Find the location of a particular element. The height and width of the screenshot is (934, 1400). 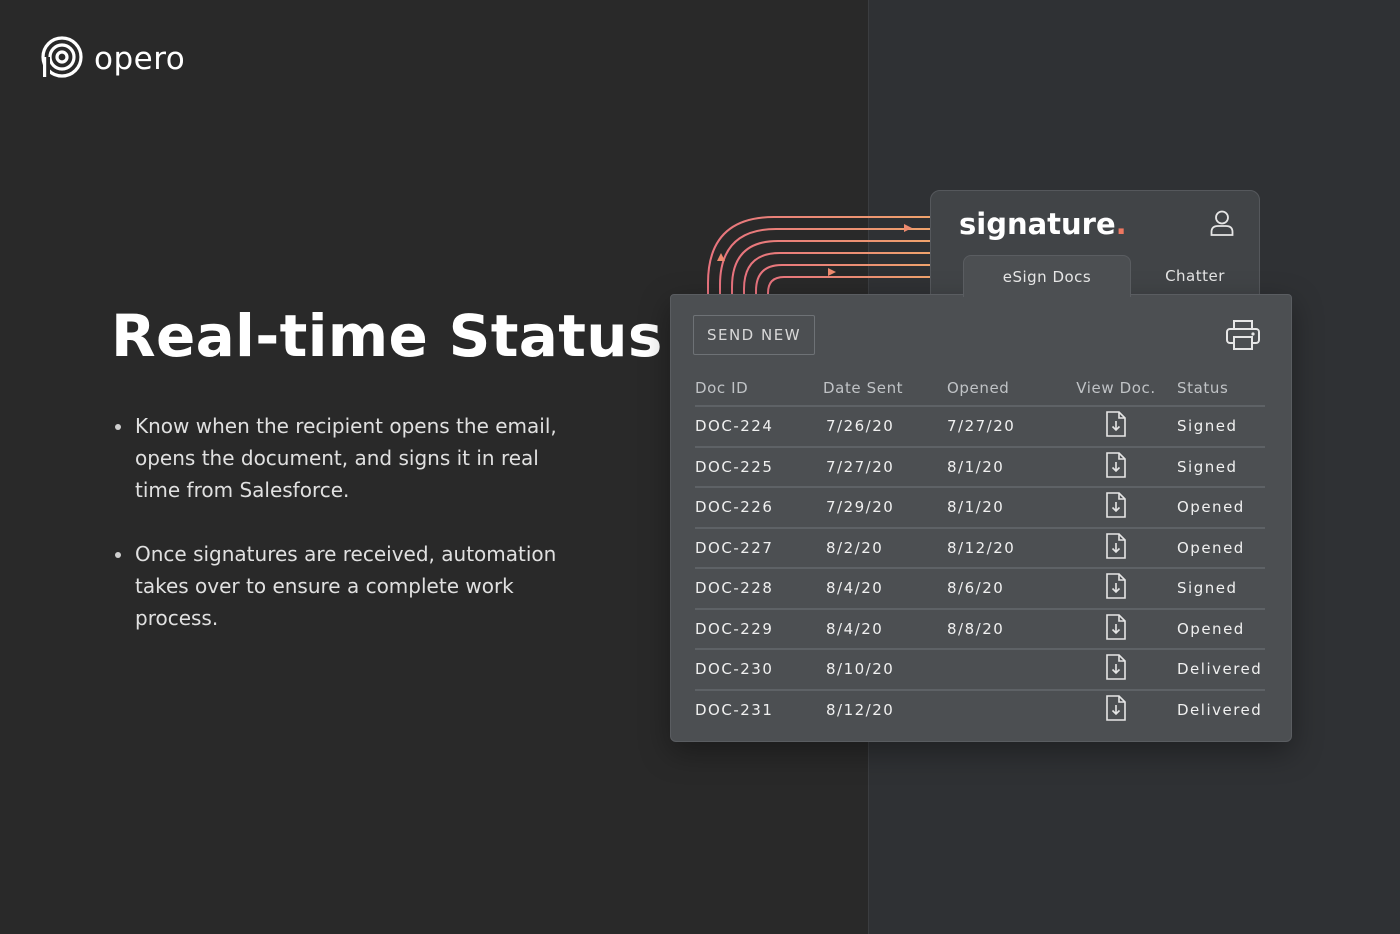

date-opened: 8/6/20 is located at coordinates (1001, 589).